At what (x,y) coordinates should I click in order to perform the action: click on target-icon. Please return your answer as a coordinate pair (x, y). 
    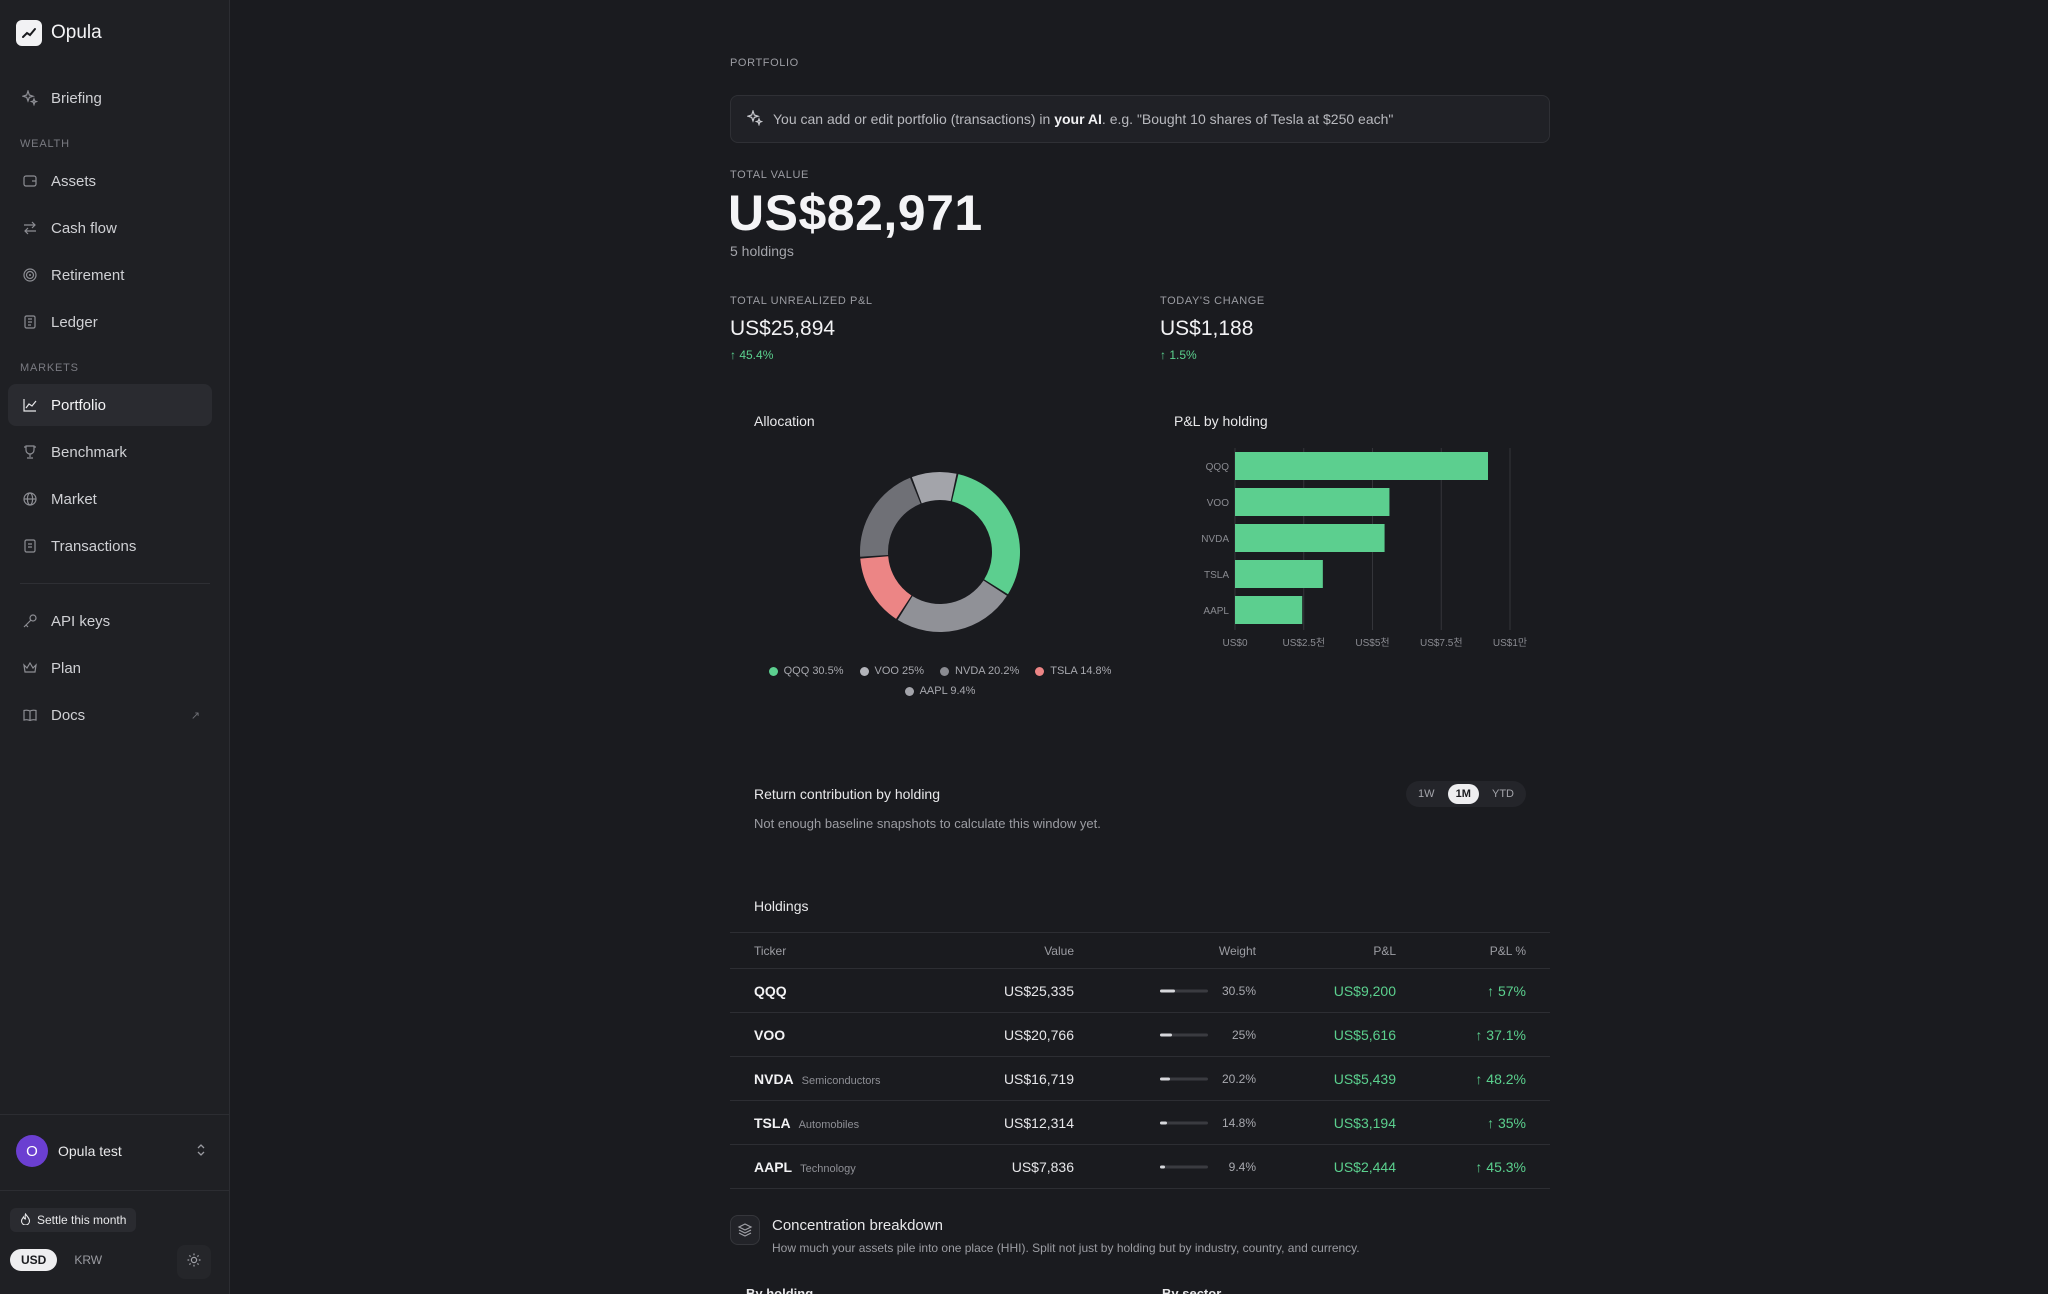
    Looking at the image, I should click on (30, 275).